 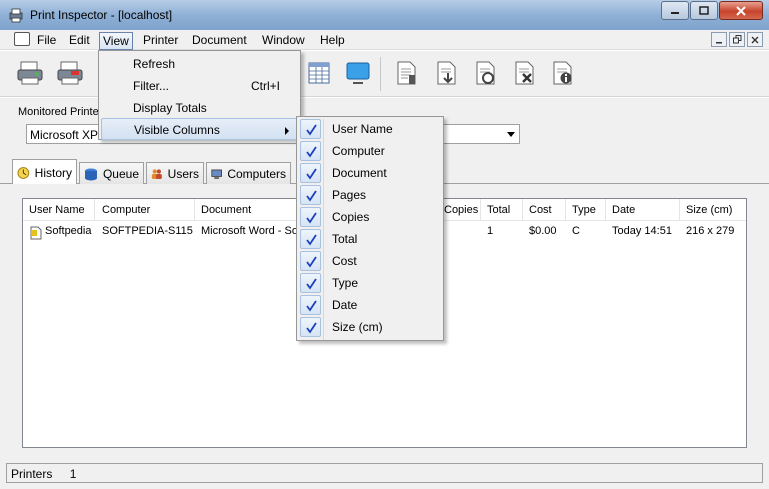 What do you see at coordinates (319, 73) in the screenshot?
I see `table-icon` at bounding box center [319, 73].